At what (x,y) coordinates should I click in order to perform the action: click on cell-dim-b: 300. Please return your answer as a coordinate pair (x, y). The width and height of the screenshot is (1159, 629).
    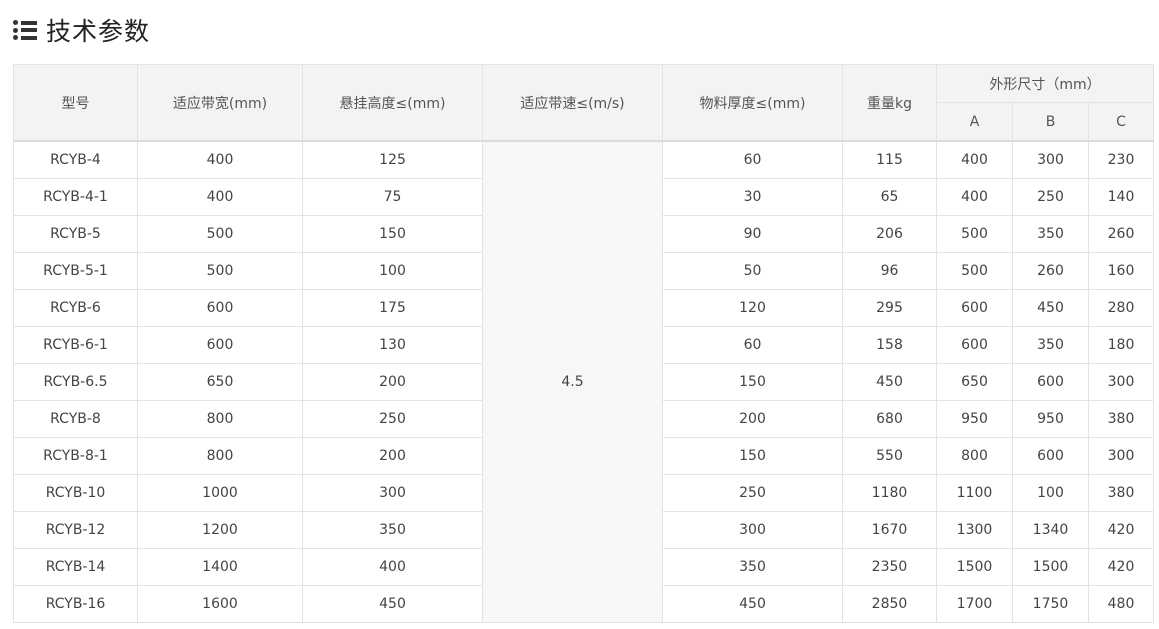
    Looking at the image, I should click on (1050, 159).